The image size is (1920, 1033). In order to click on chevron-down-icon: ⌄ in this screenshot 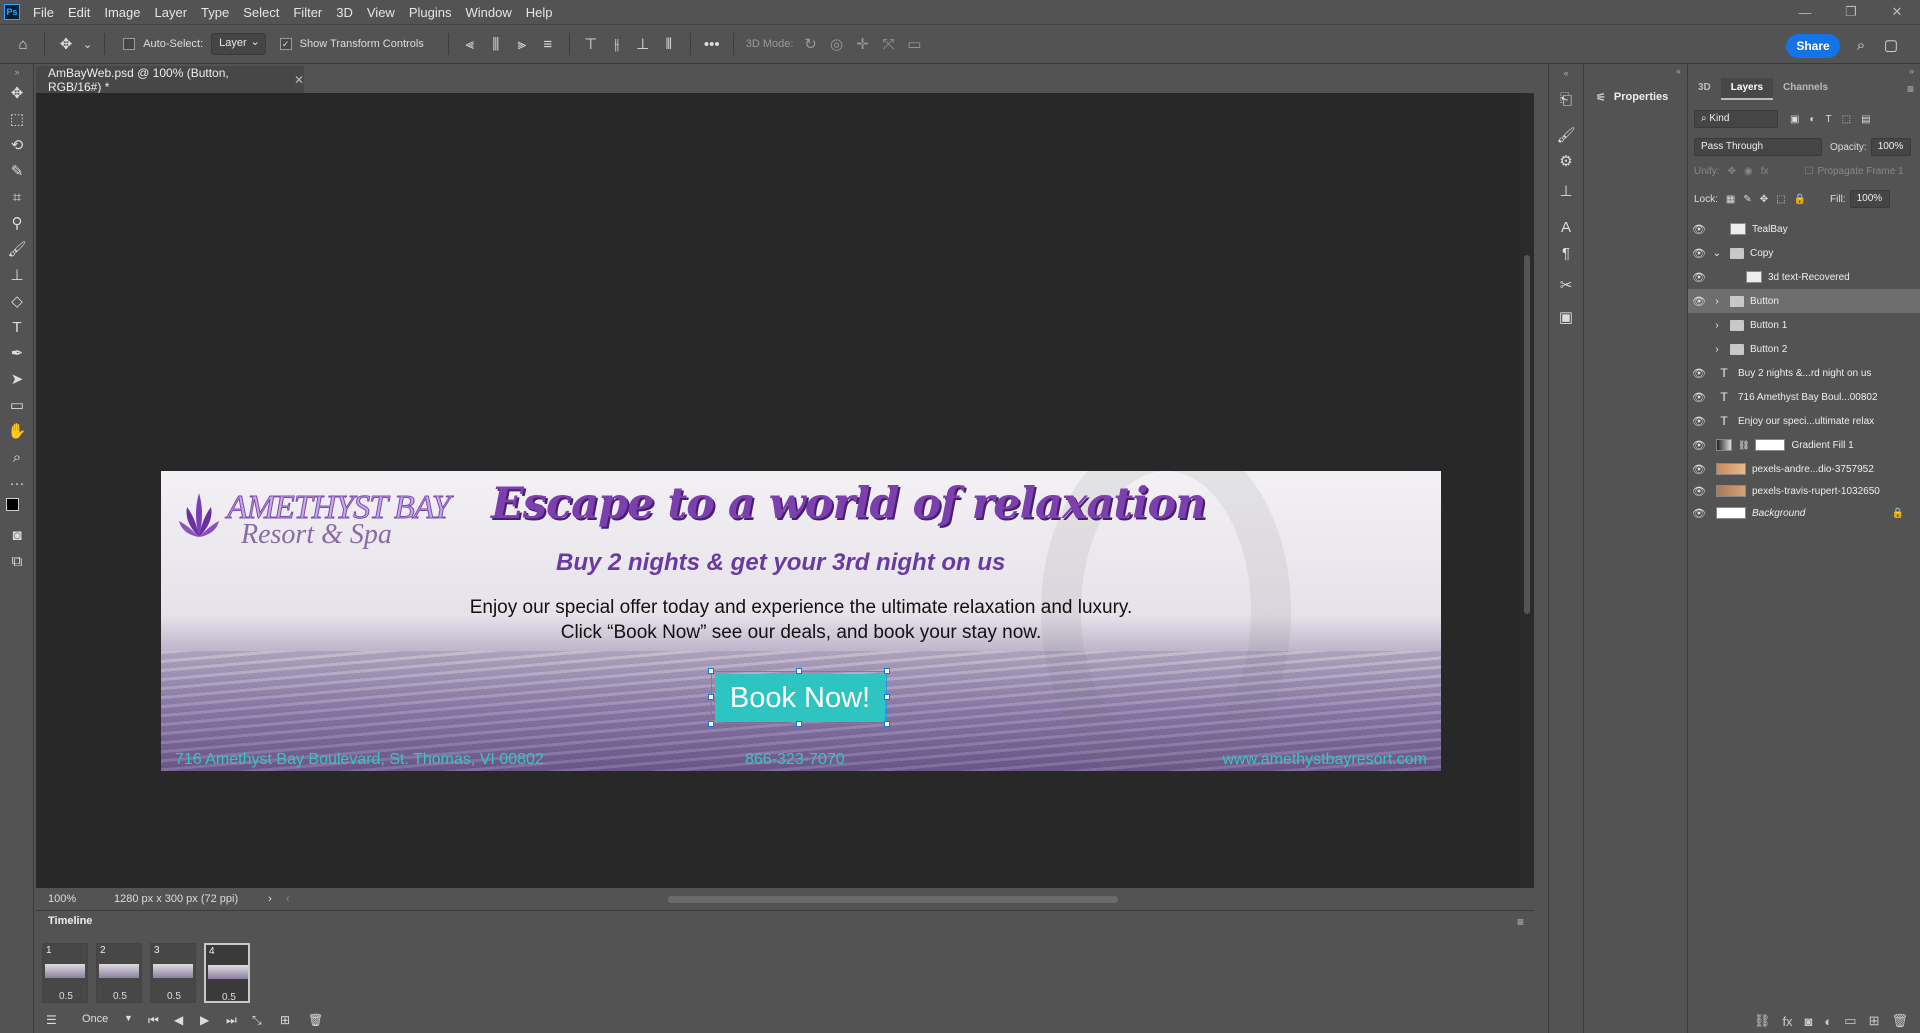, I will do `click(87, 44)`.